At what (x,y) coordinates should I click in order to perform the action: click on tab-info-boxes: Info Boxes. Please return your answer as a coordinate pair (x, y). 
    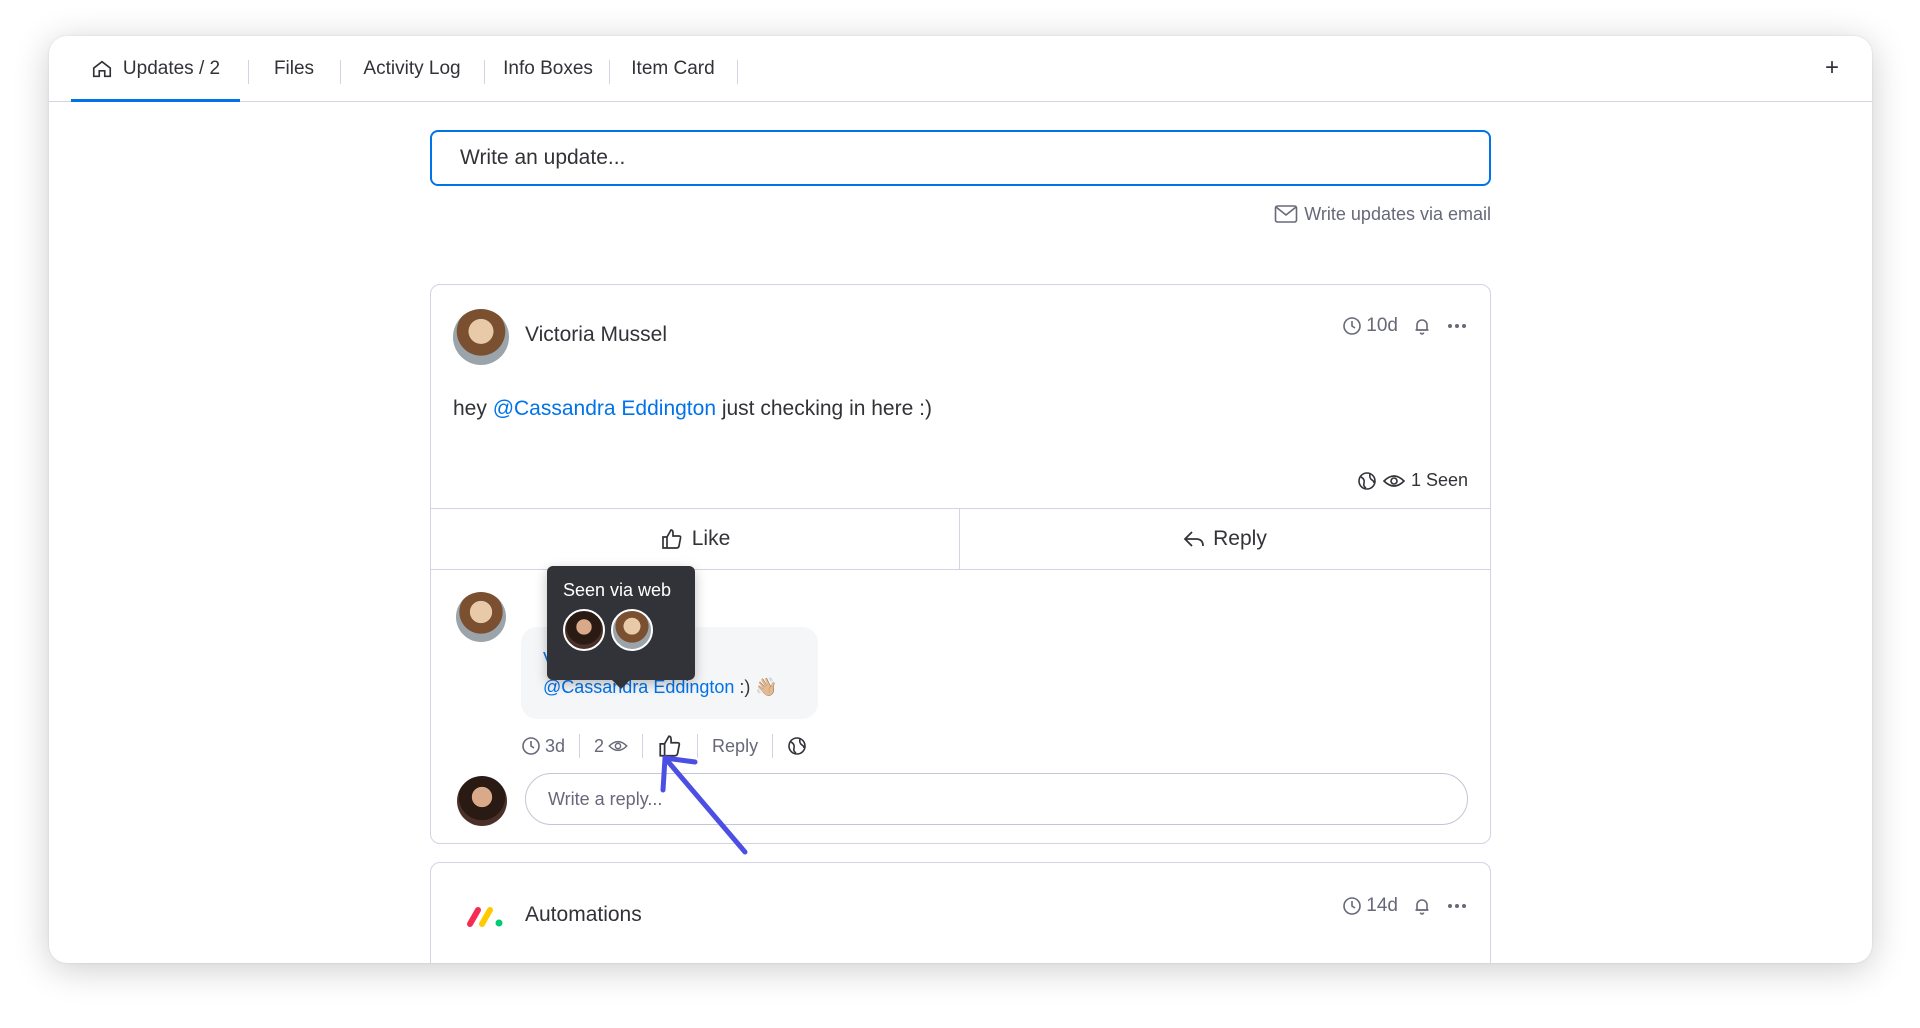
    Looking at the image, I should click on (548, 68).